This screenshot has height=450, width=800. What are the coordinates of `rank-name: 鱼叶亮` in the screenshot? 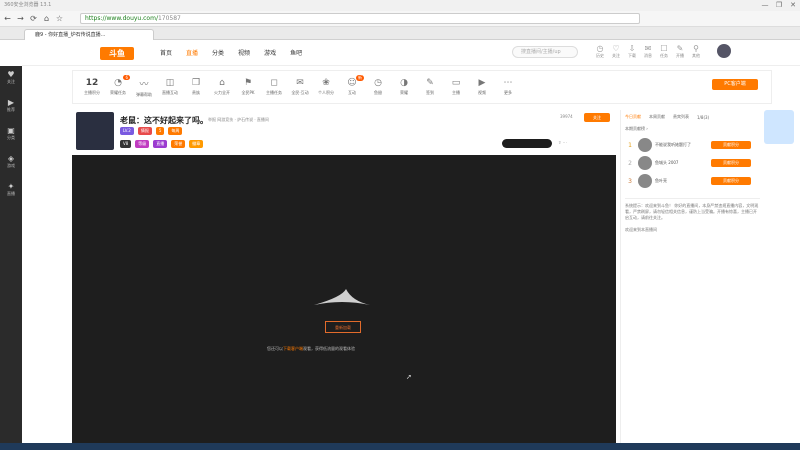 It's located at (661, 180).